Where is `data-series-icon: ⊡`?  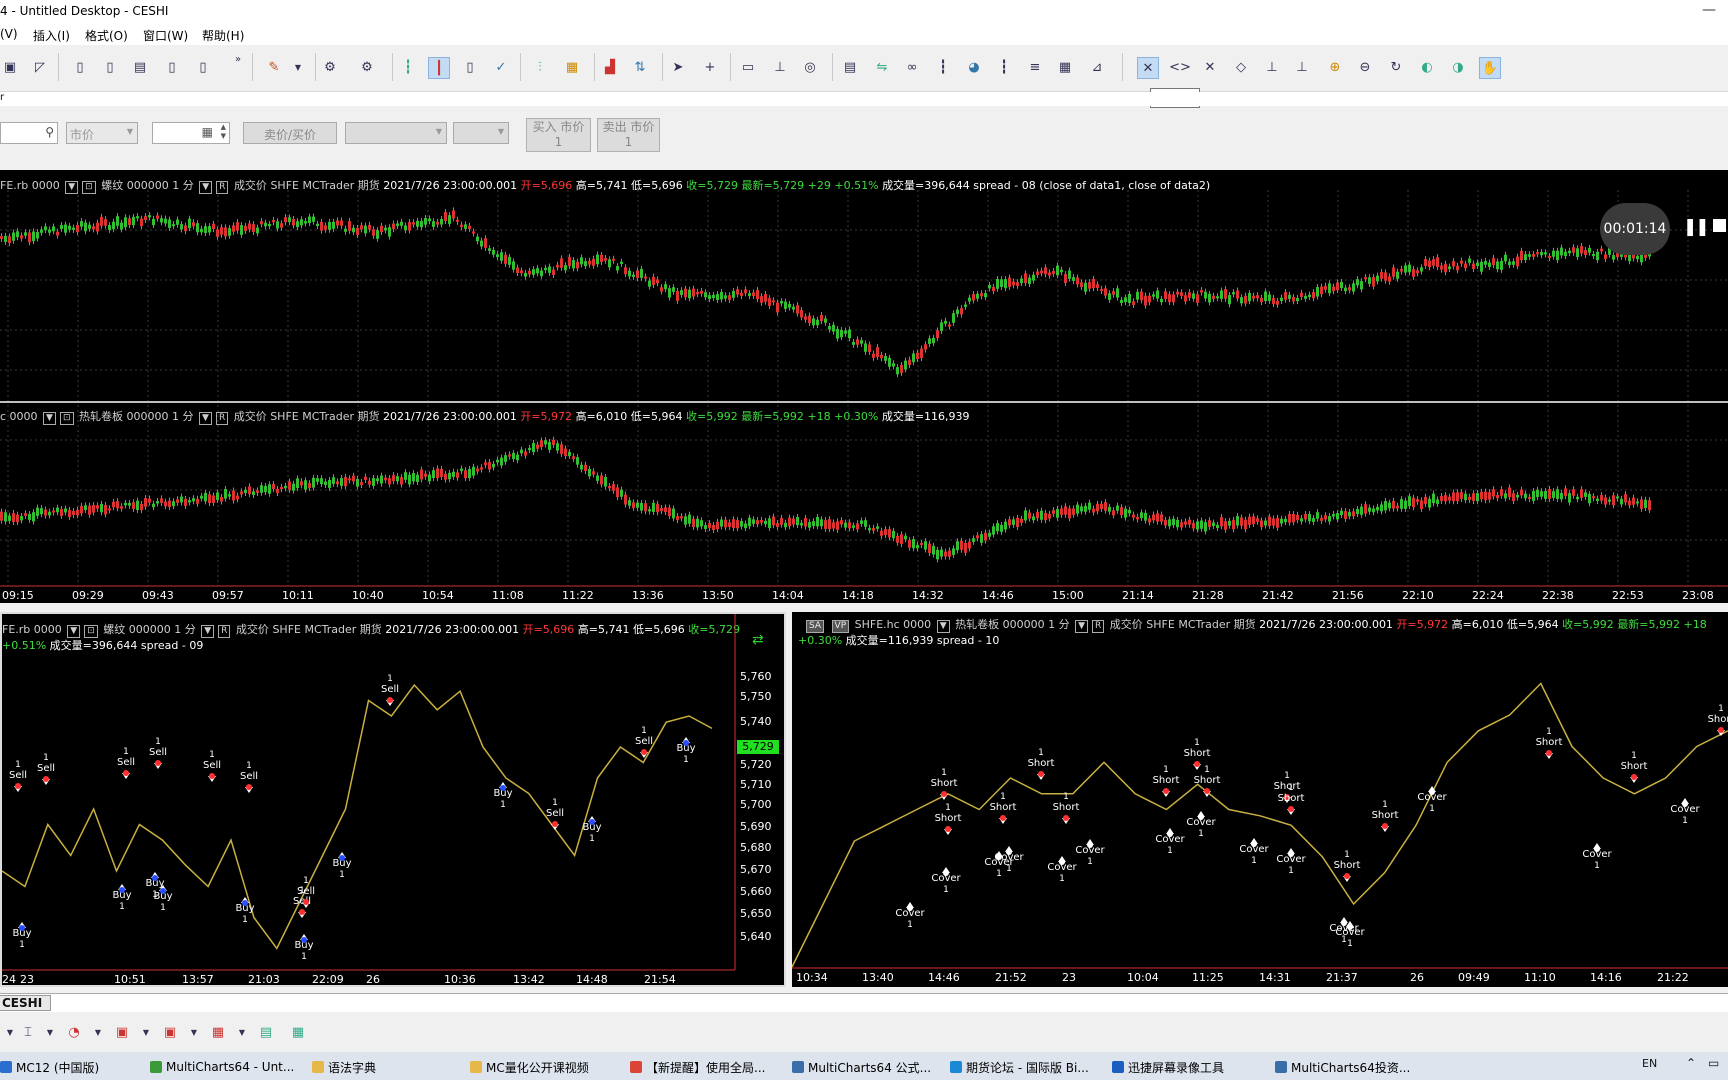
data-series-icon: ⊡ is located at coordinates (66, 418).